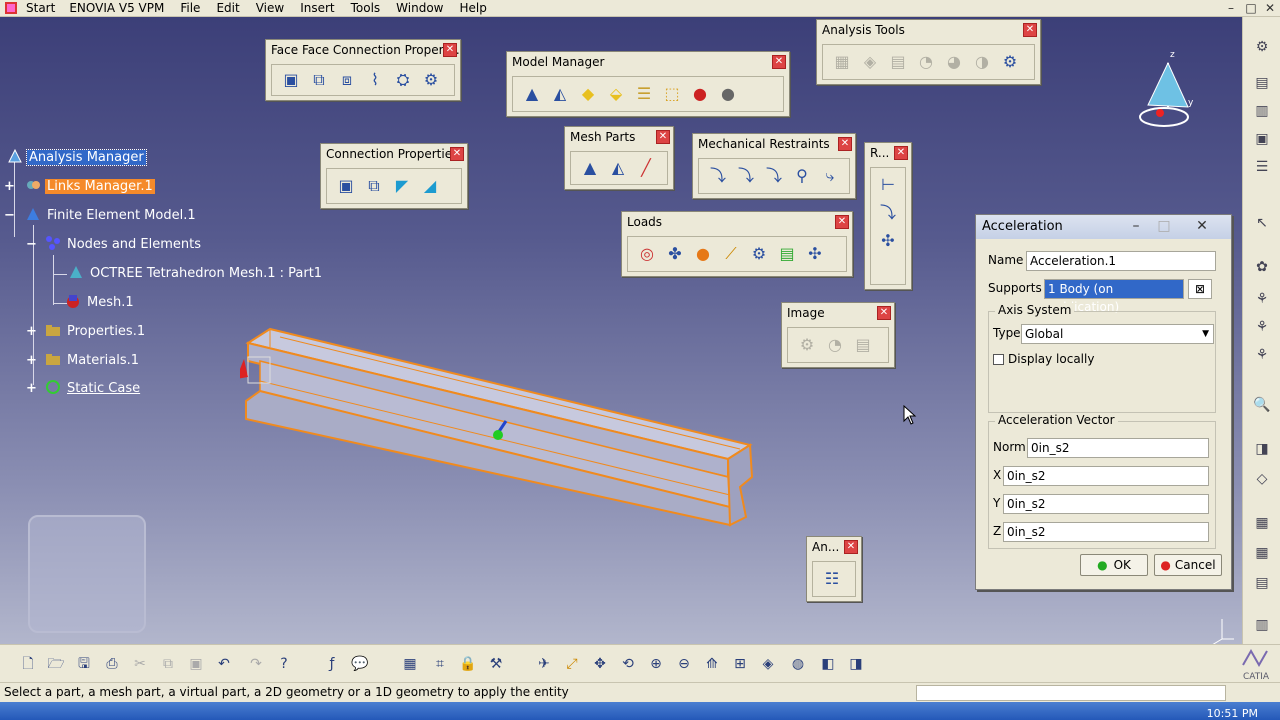 The height and width of the screenshot is (720, 1280). What do you see at coordinates (1188, 565) in the screenshot?
I see `cancel-button: ● Cancel` at bounding box center [1188, 565].